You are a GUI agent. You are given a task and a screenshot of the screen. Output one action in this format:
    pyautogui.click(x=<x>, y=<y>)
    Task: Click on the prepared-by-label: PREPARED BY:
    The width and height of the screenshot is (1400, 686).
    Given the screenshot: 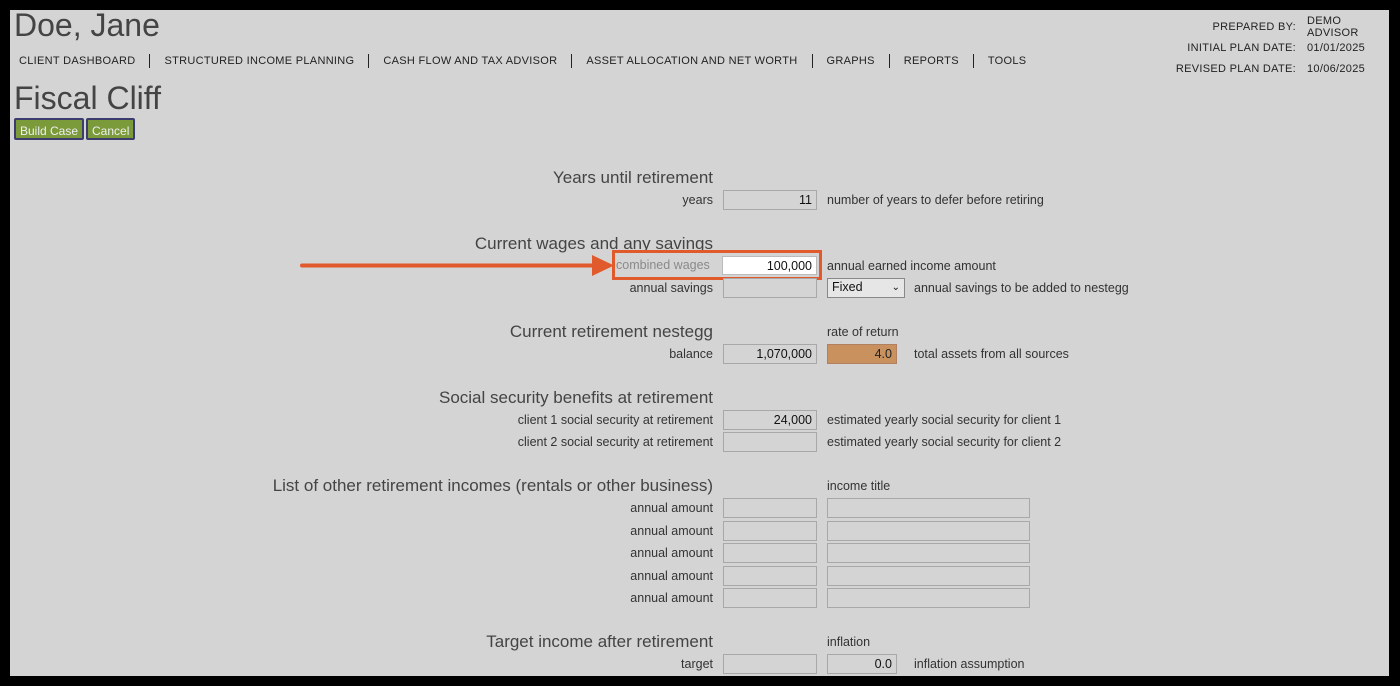 What is the action you would take?
    pyautogui.click(x=1254, y=26)
    